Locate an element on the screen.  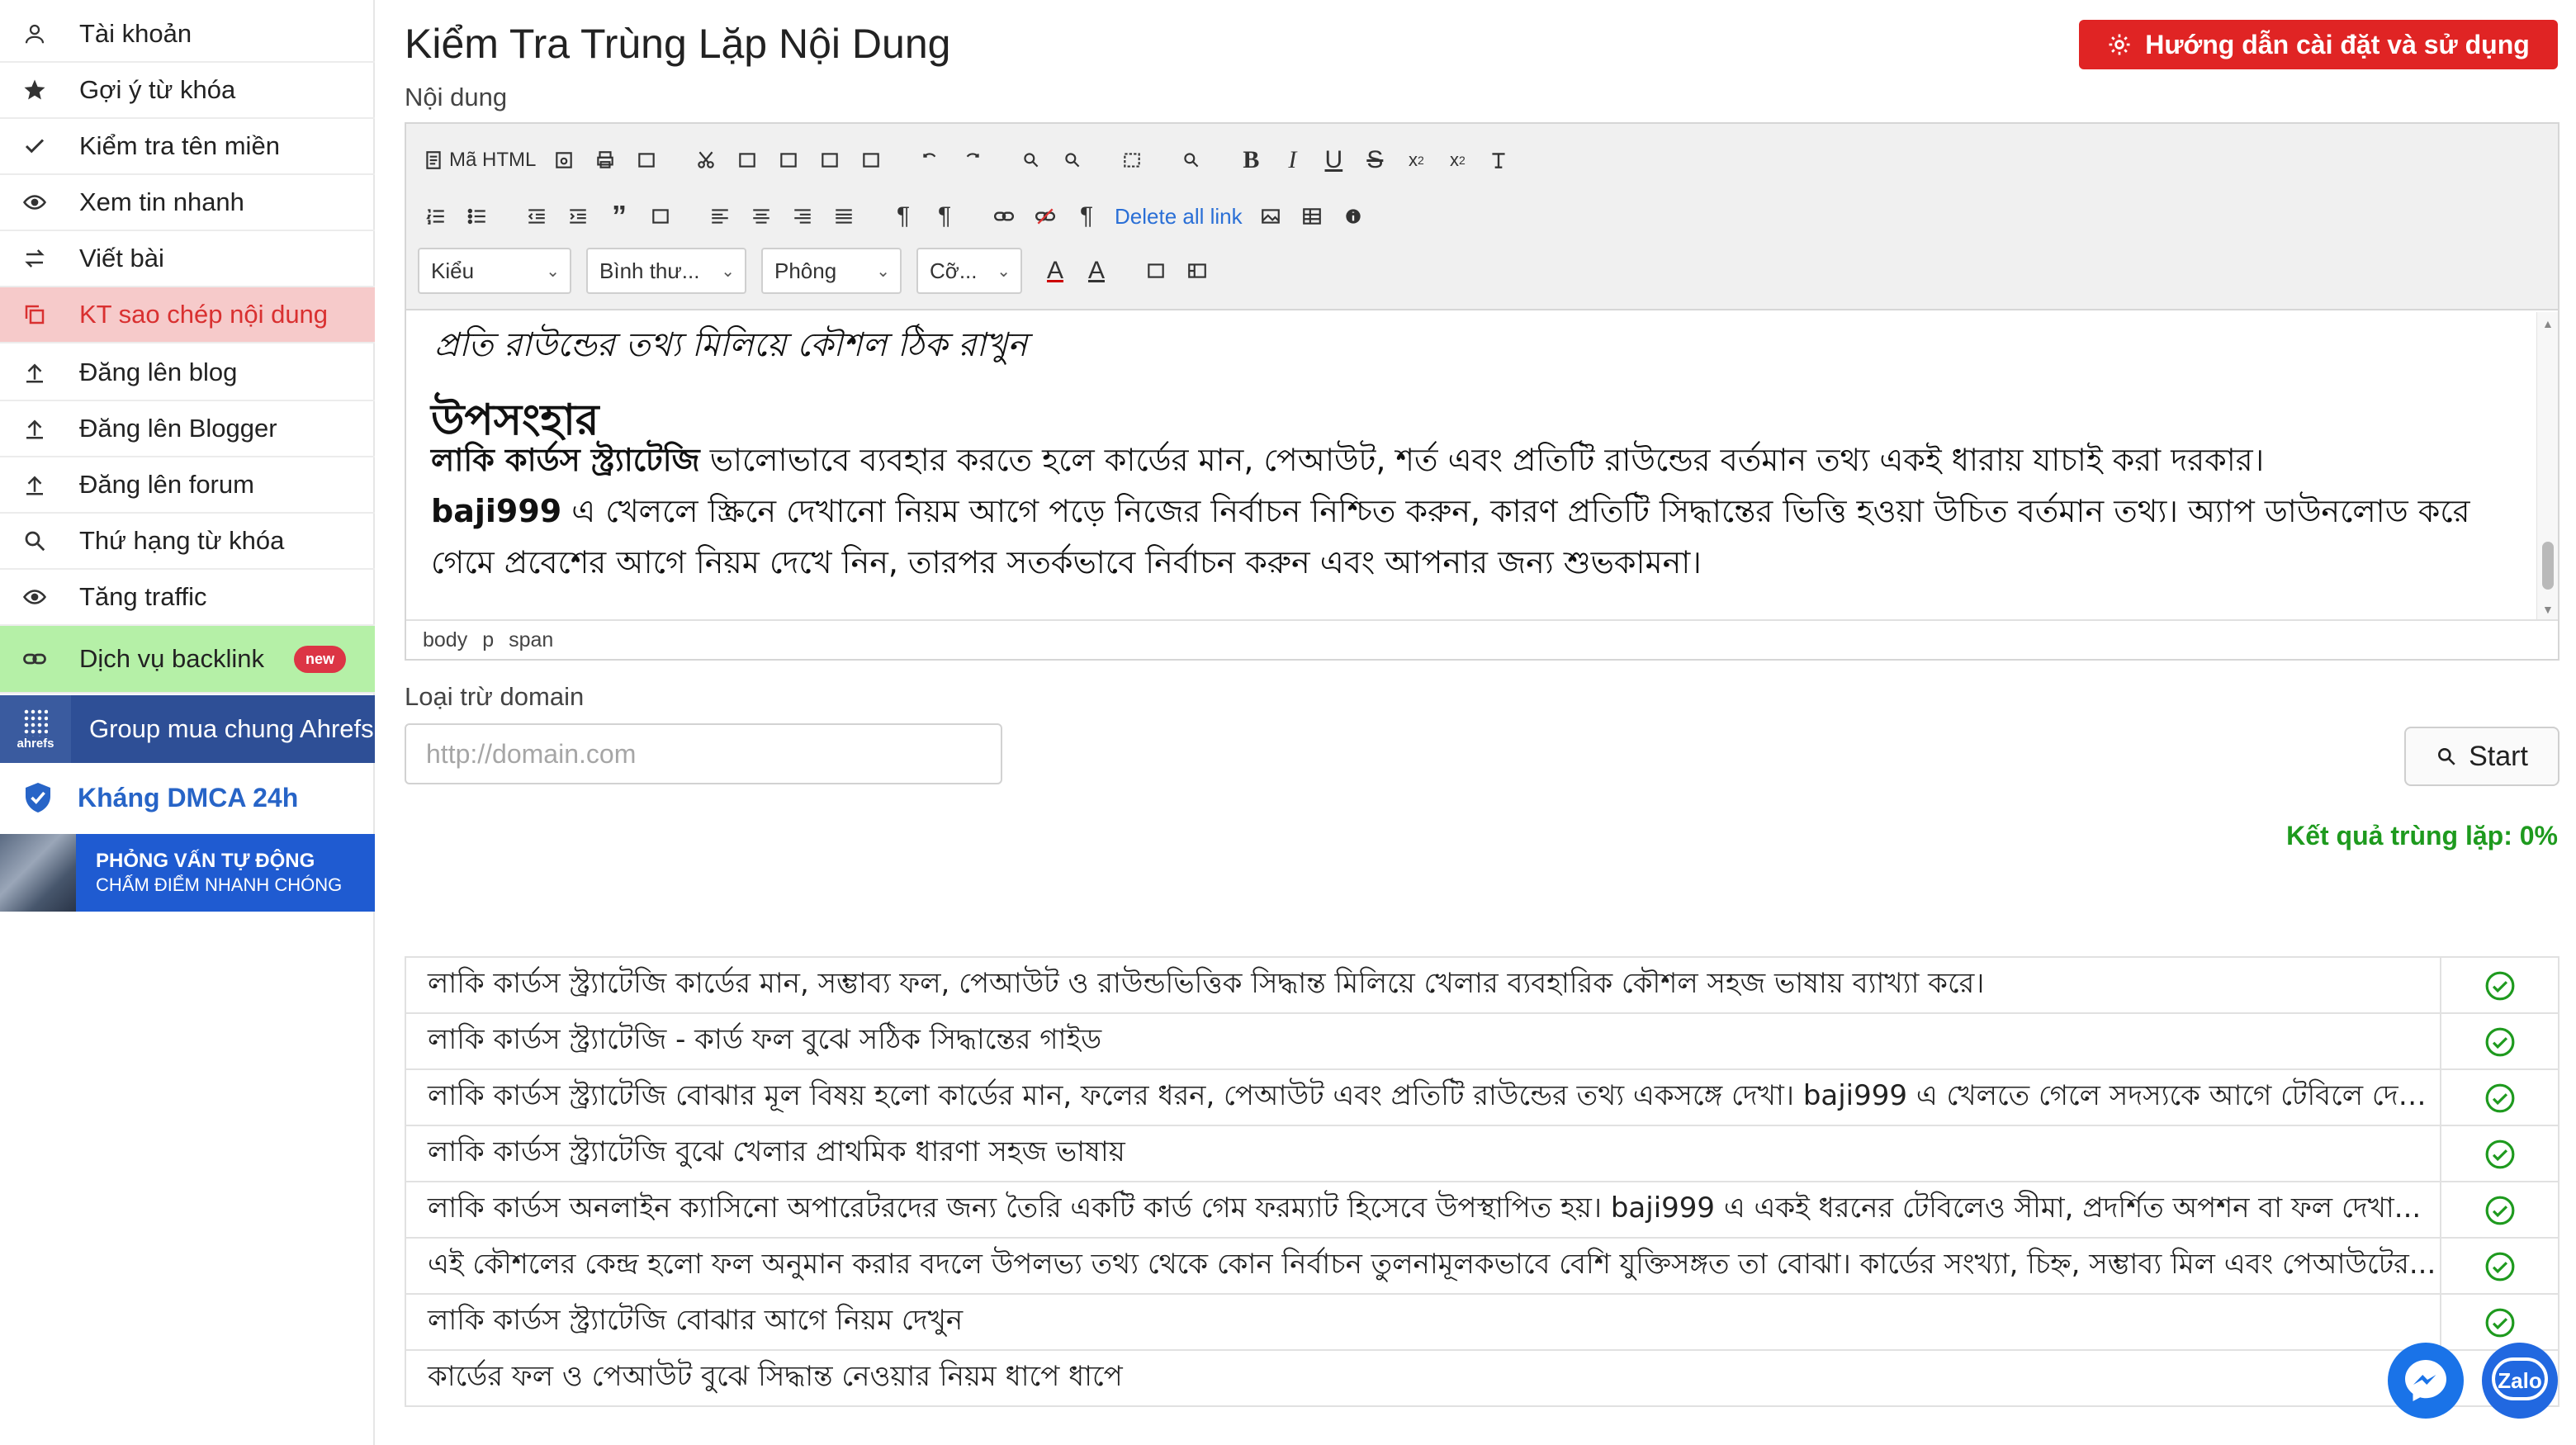
sidebar-item-keyword-rank: Thứ hạng từ khóa is located at coordinates (187, 542).